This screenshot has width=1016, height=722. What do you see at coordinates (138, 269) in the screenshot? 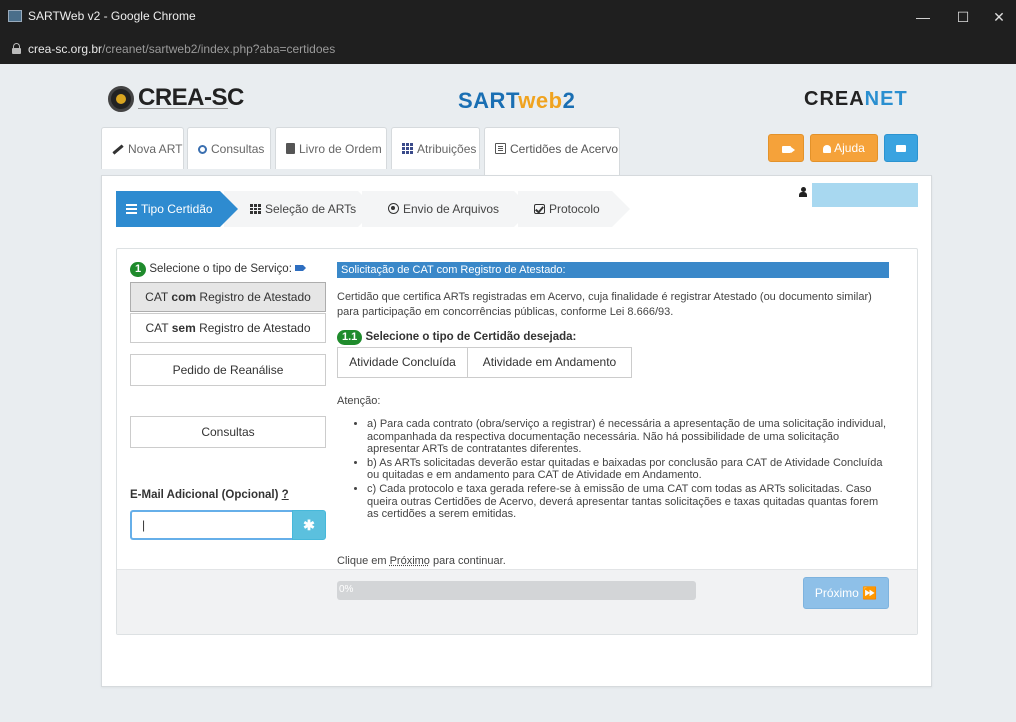
I see `step-badge: 1` at bounding box center [138, 269].